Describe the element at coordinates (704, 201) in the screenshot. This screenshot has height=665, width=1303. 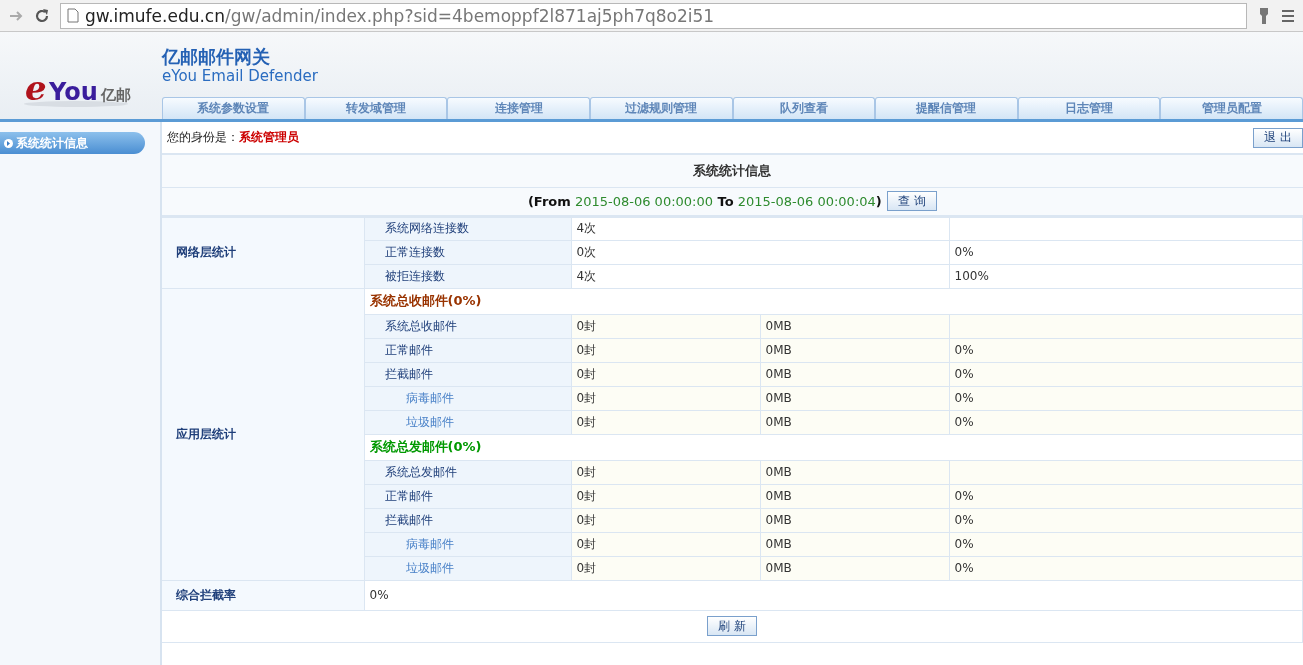
I see `date-range: (From 2015-08-06 00:00:00 To 2015-08-06 00:00:04)` at that location.